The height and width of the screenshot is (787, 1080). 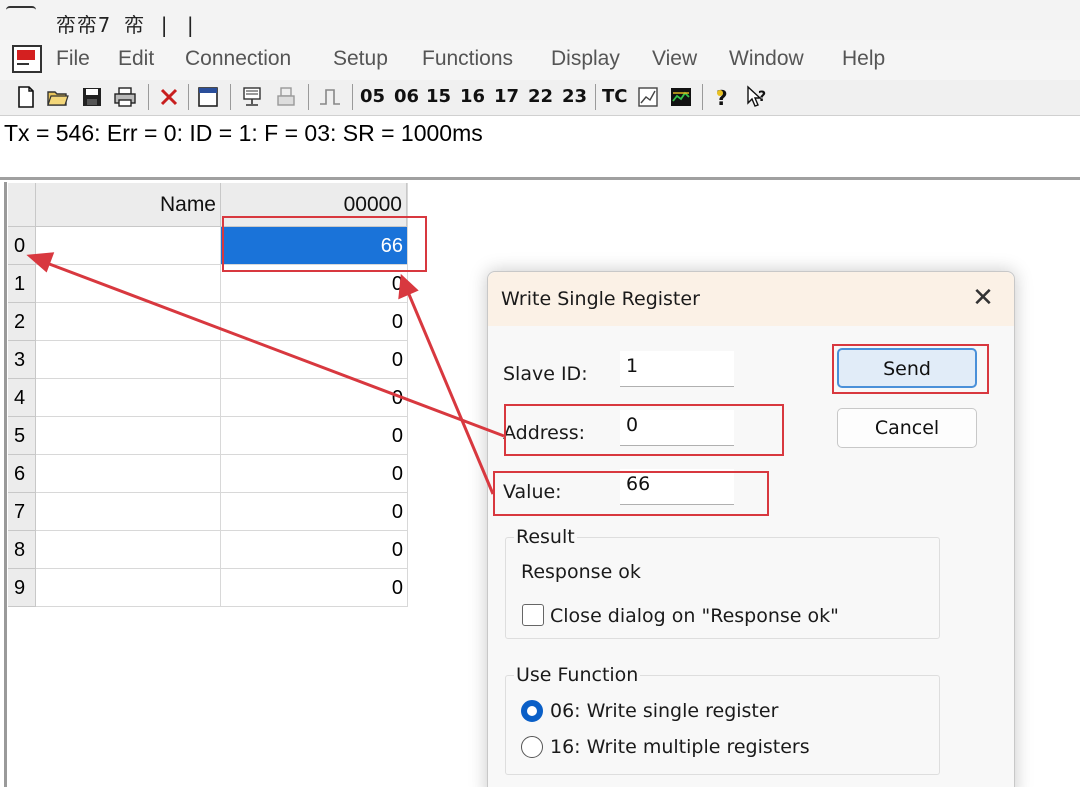 What do you see at coordinates (532, 711) in the screenshot?
I see `function-06-radio` at bounding box center [532, 711].